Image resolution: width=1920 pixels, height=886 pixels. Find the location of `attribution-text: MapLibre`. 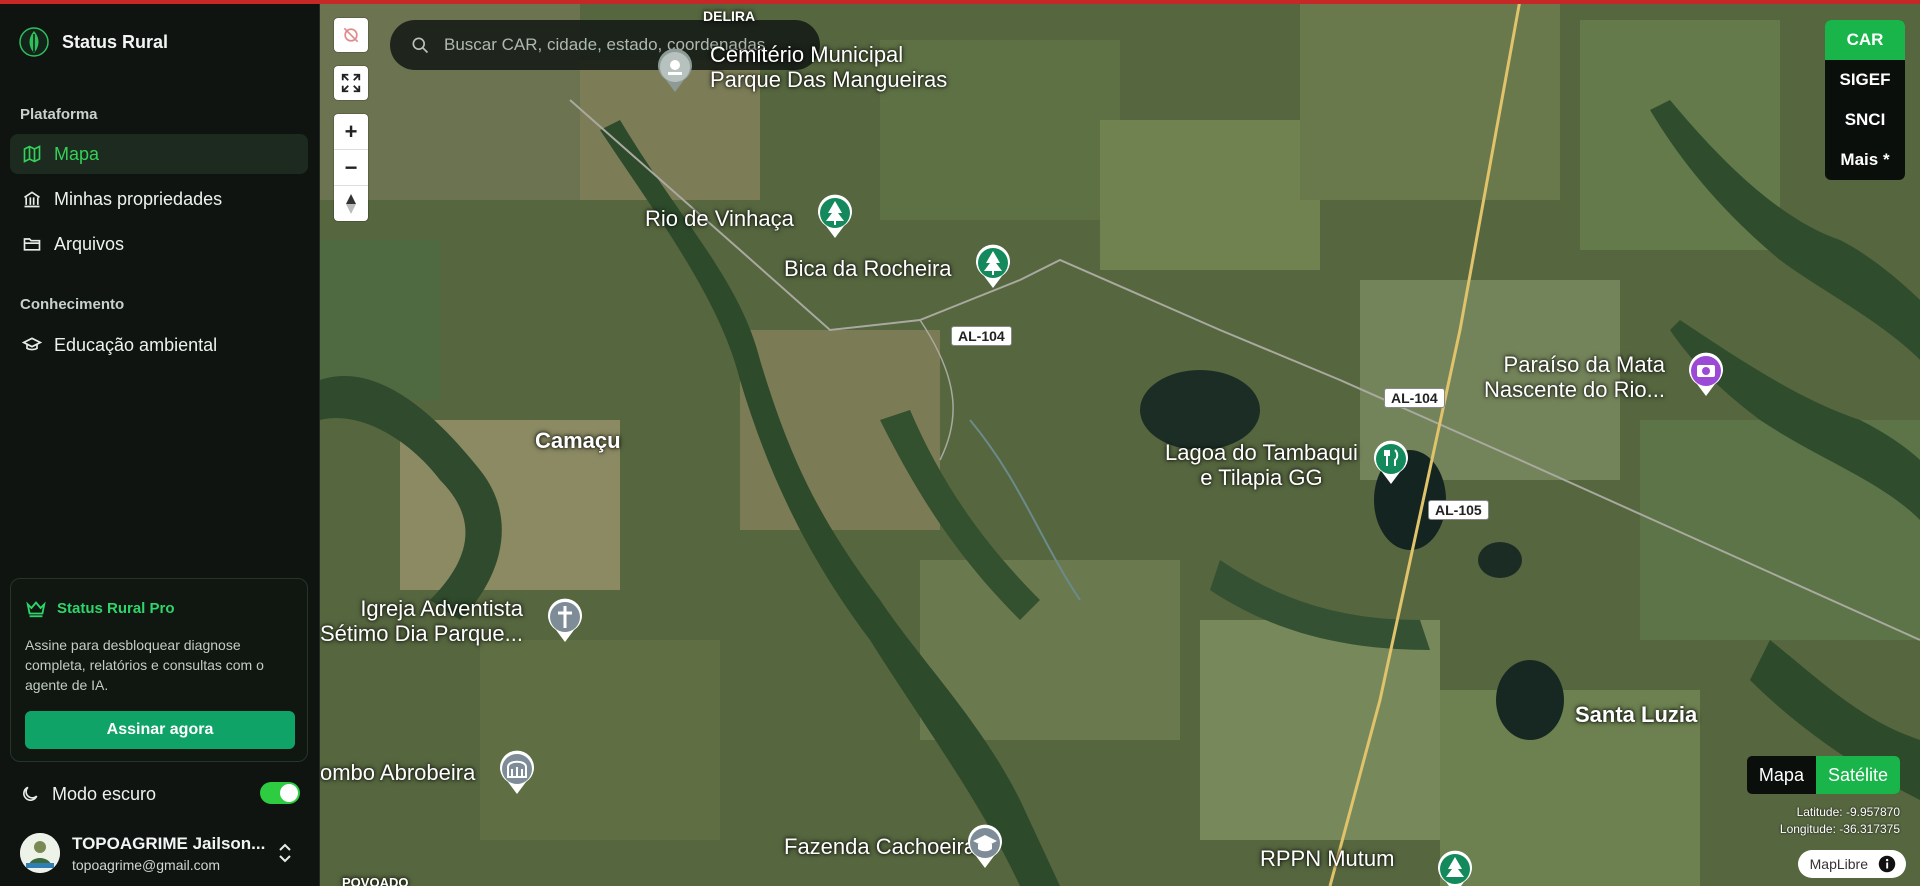

attribution-text: MapLibre is located at coordinates (1838, 864).